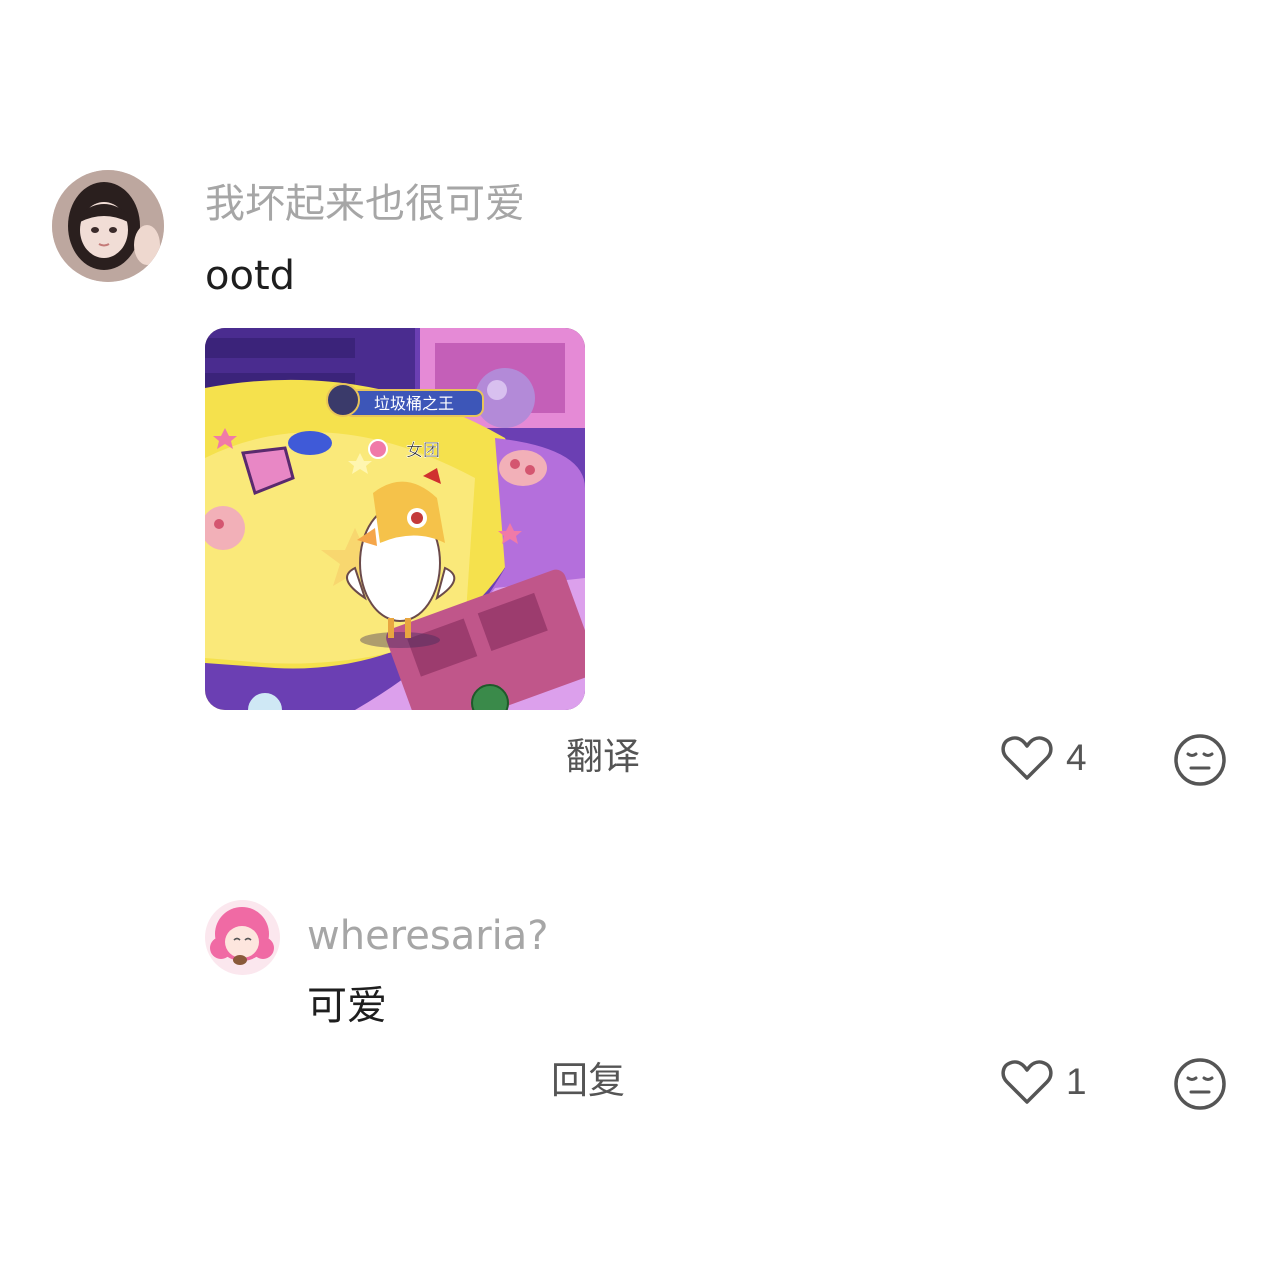  What do you see at coordinates (588, 1081) in the screenshot?
I see `reply-button: 回复` at bounding box center [588, 1081].